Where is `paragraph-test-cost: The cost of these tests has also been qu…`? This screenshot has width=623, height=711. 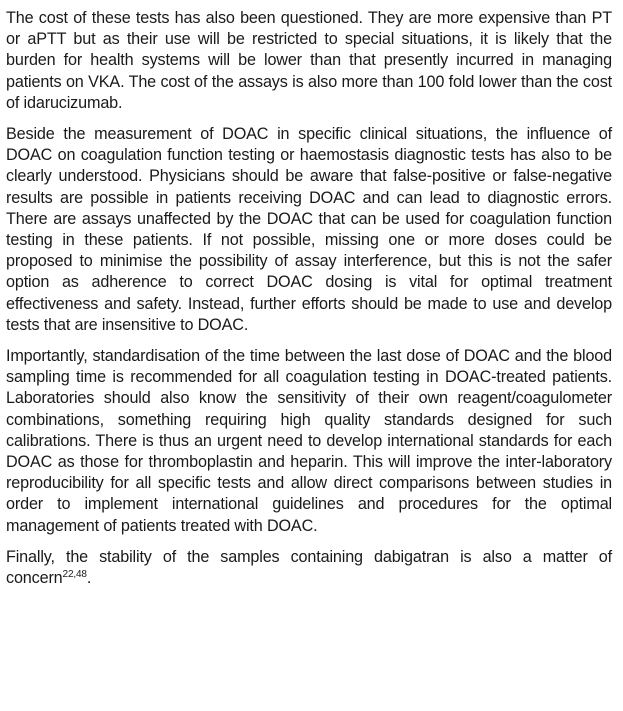 paragraph-test-cost: The cost of these tests has also been qu… is located at coordinates (309, 60).